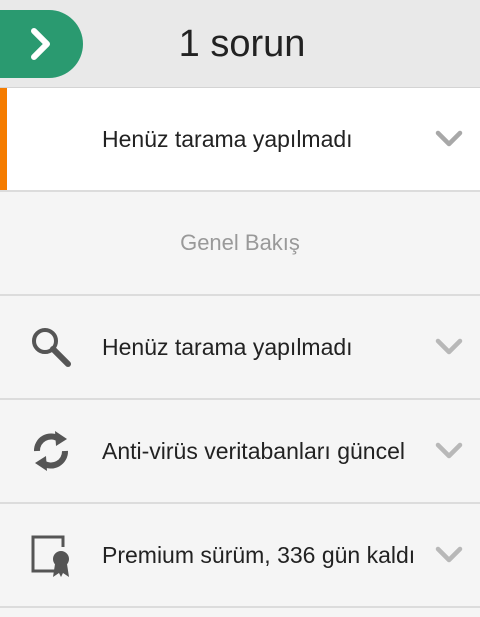 This screenshot has height=617, width=480. Describe the element at coordinates (227, 346) in the screenshot. I see `list-item-label: Henüz tarama yapılmadı` at that location.